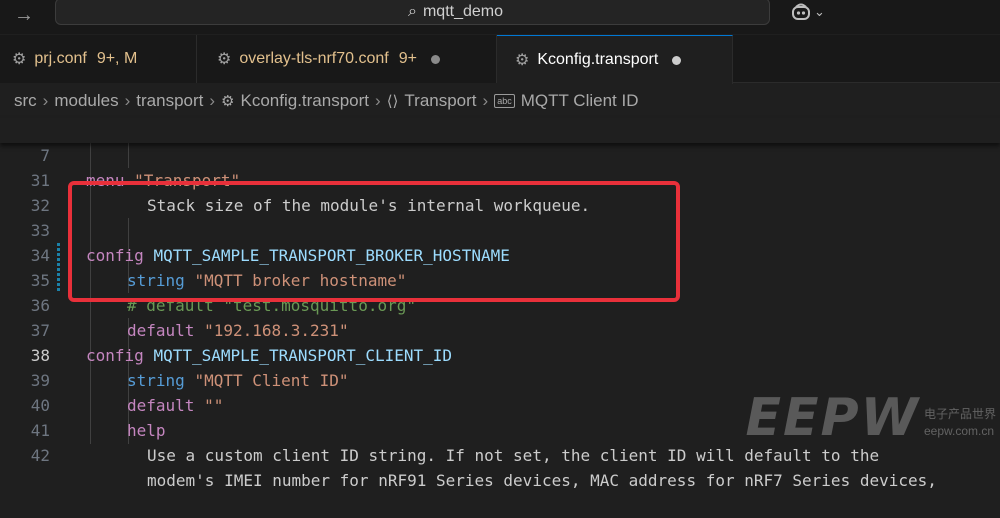  Describe the element at coordinates (819, 11) in the screenshot. I see `chevron-down-icon: ⌄` at that location.